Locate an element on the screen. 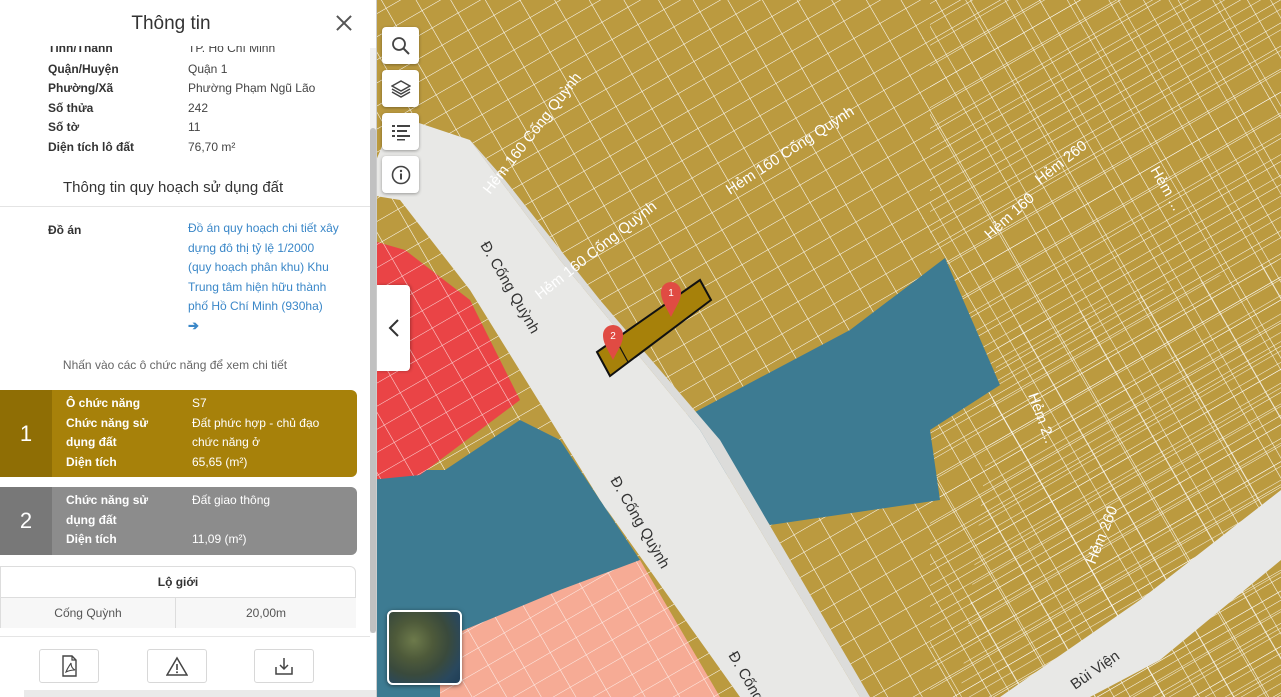 The height and width of the screenshot is (697, 1281). function-value: chức năng ở is located at coordinates (226, 442).